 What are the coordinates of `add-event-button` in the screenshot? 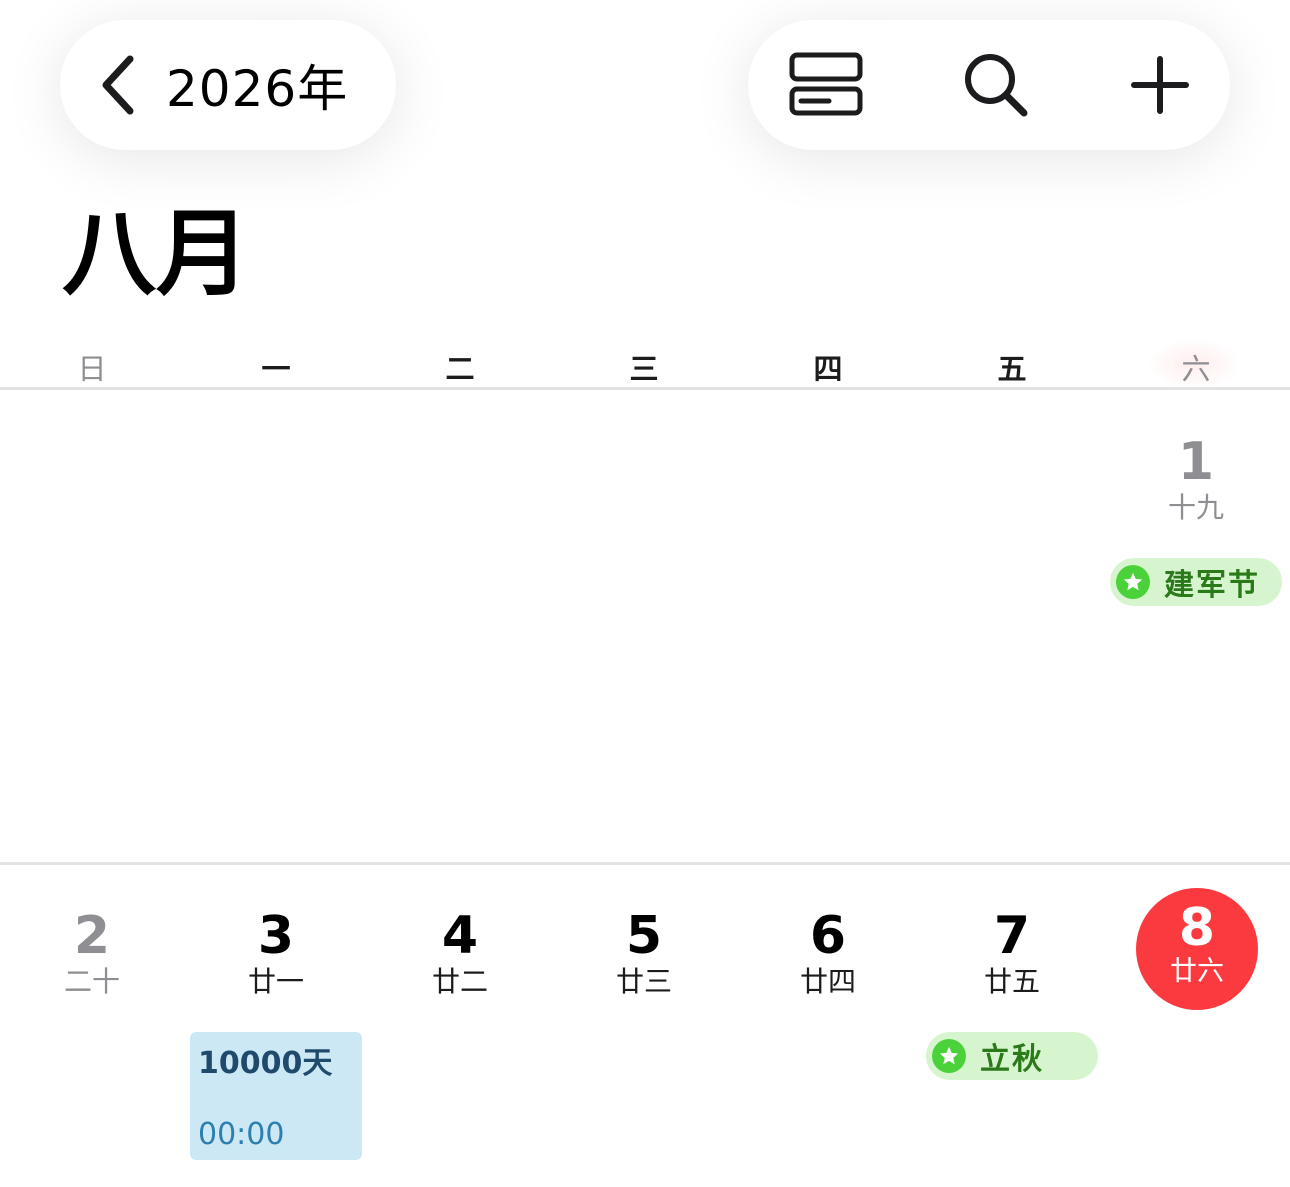 It's located at (1160, 85).